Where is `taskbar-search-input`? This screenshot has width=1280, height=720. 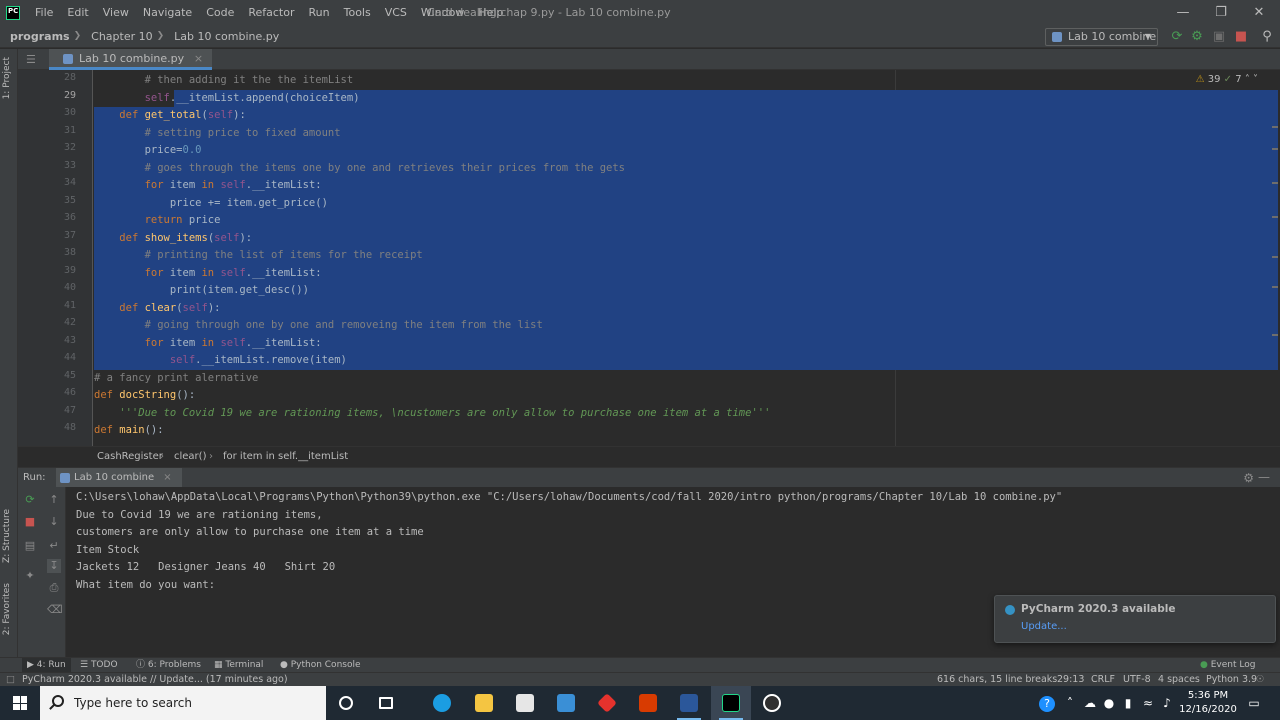
taskbar-search-input is located at coordinates (194, 703).